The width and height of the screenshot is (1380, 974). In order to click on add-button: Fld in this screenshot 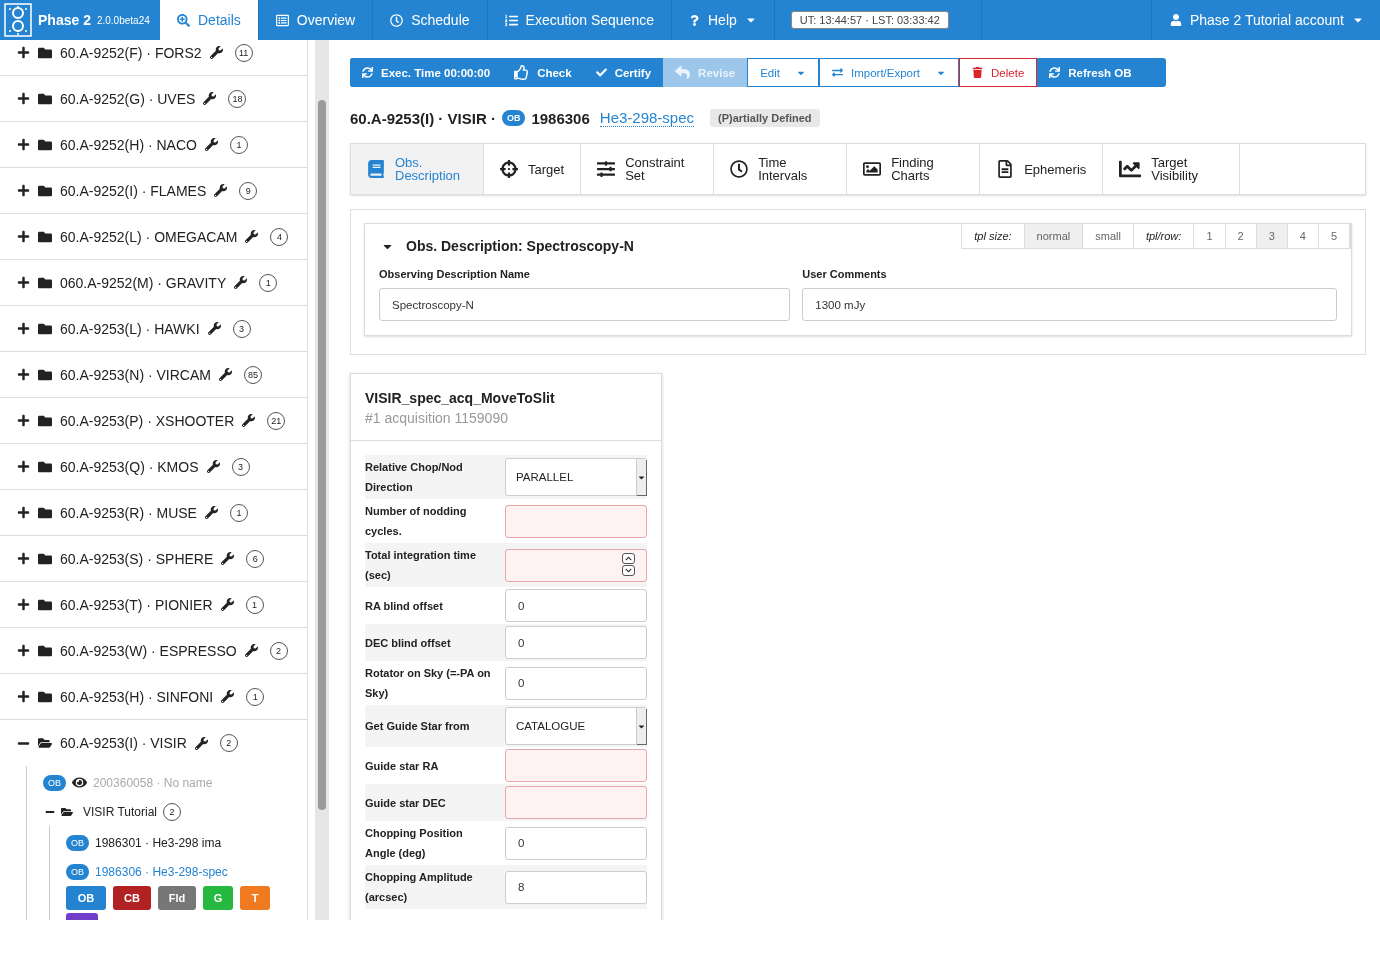, I will do `click(177, 898)`.